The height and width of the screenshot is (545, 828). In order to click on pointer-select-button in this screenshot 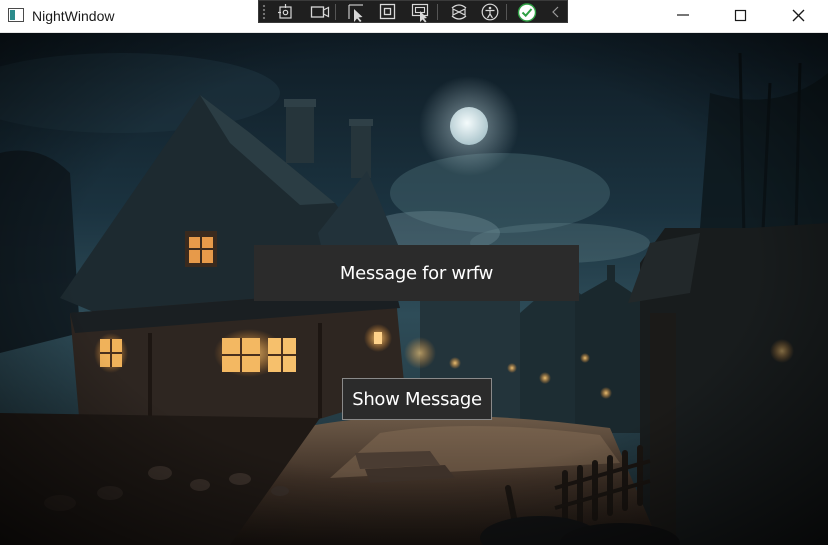, I will do `click(356, 12)`.